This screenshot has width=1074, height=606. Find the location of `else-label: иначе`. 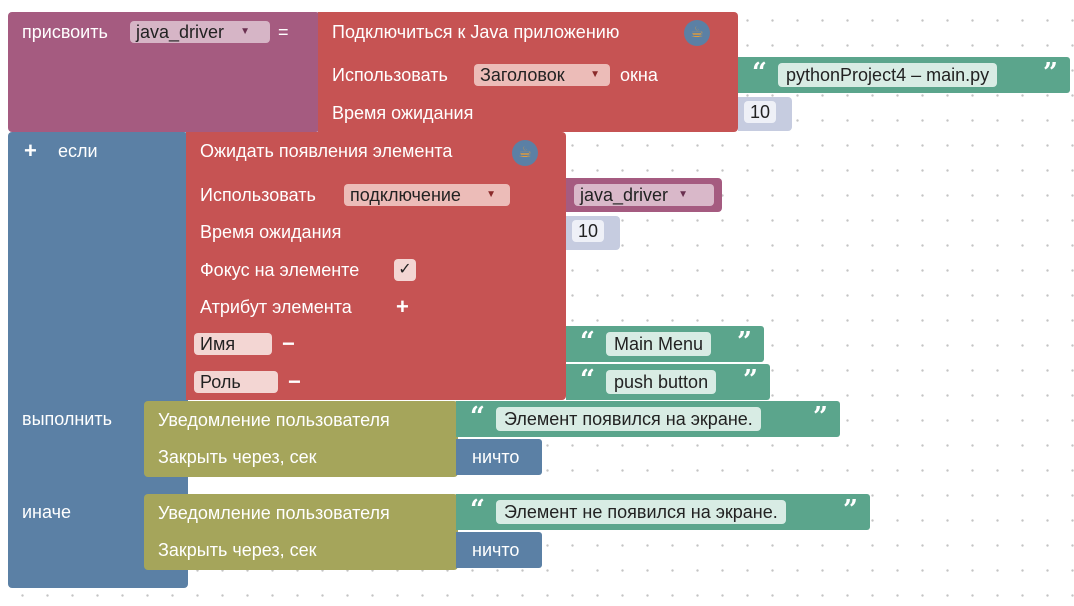

else-label: иначе is located at coordinates (46, 512).